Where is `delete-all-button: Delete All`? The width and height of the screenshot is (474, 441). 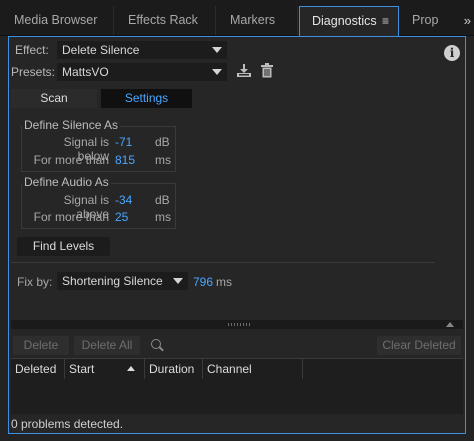
delete-all-button: Delete All is located at coordinates (107, 345).